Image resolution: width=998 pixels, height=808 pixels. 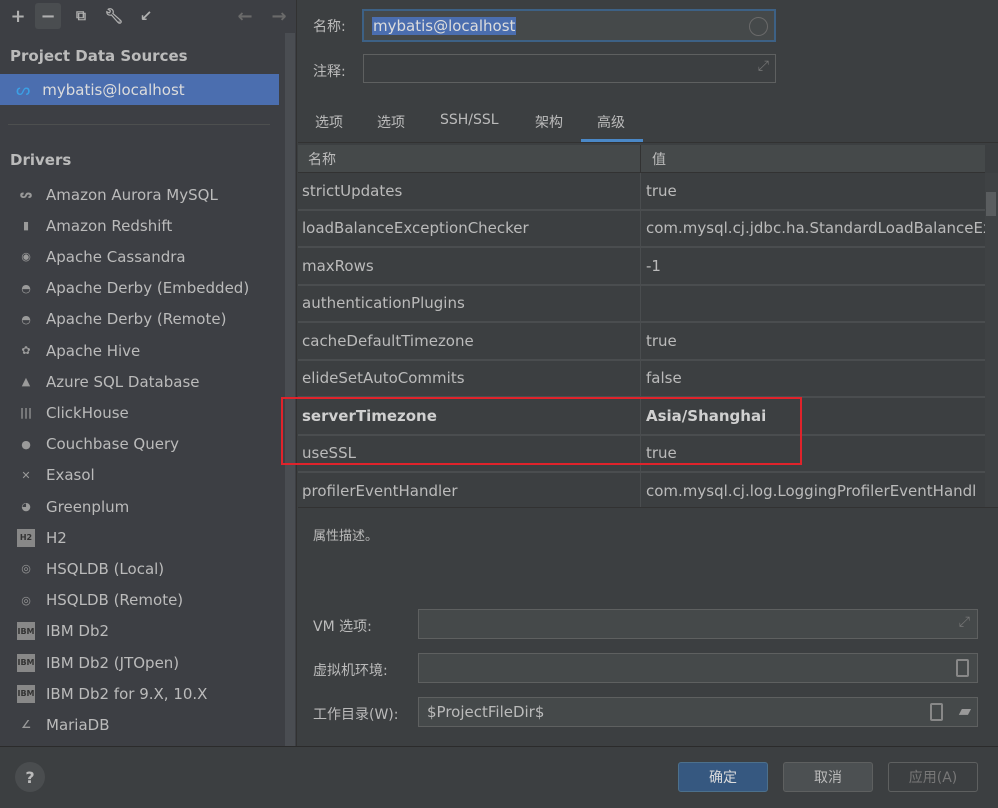 I want to click on table-header: 名称 值, so click(x=641, y=159).